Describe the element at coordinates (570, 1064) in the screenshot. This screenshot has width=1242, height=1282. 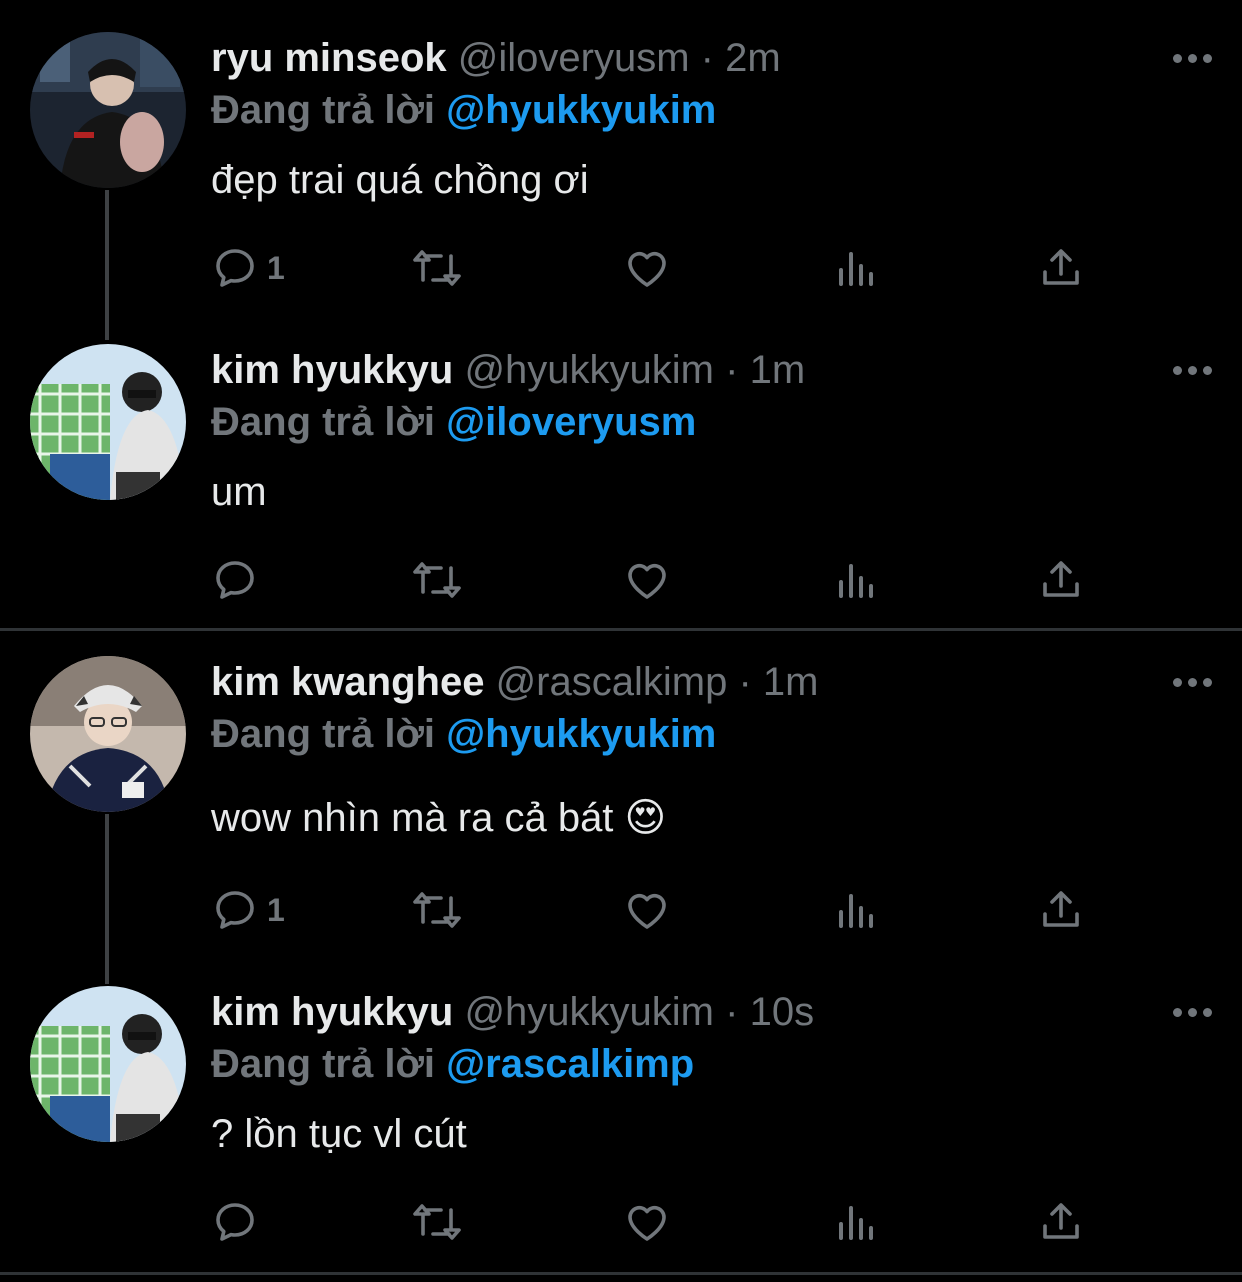
I see `mention-link: @rascalkimp` at that location.